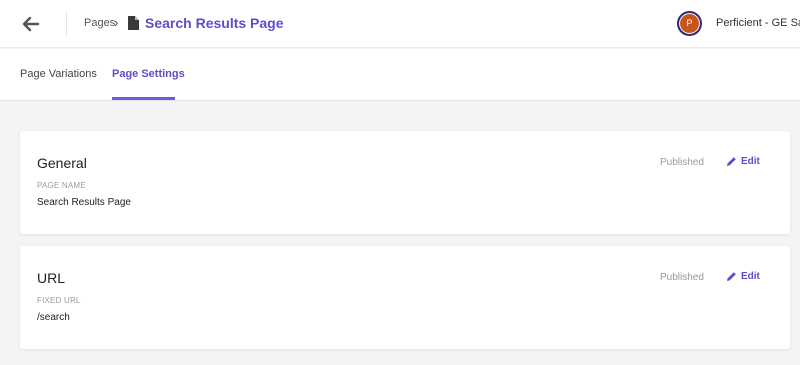 Image resolution: width=800 pixels, height=365 pixels. I want to click on document-icon, so click(133, 23).